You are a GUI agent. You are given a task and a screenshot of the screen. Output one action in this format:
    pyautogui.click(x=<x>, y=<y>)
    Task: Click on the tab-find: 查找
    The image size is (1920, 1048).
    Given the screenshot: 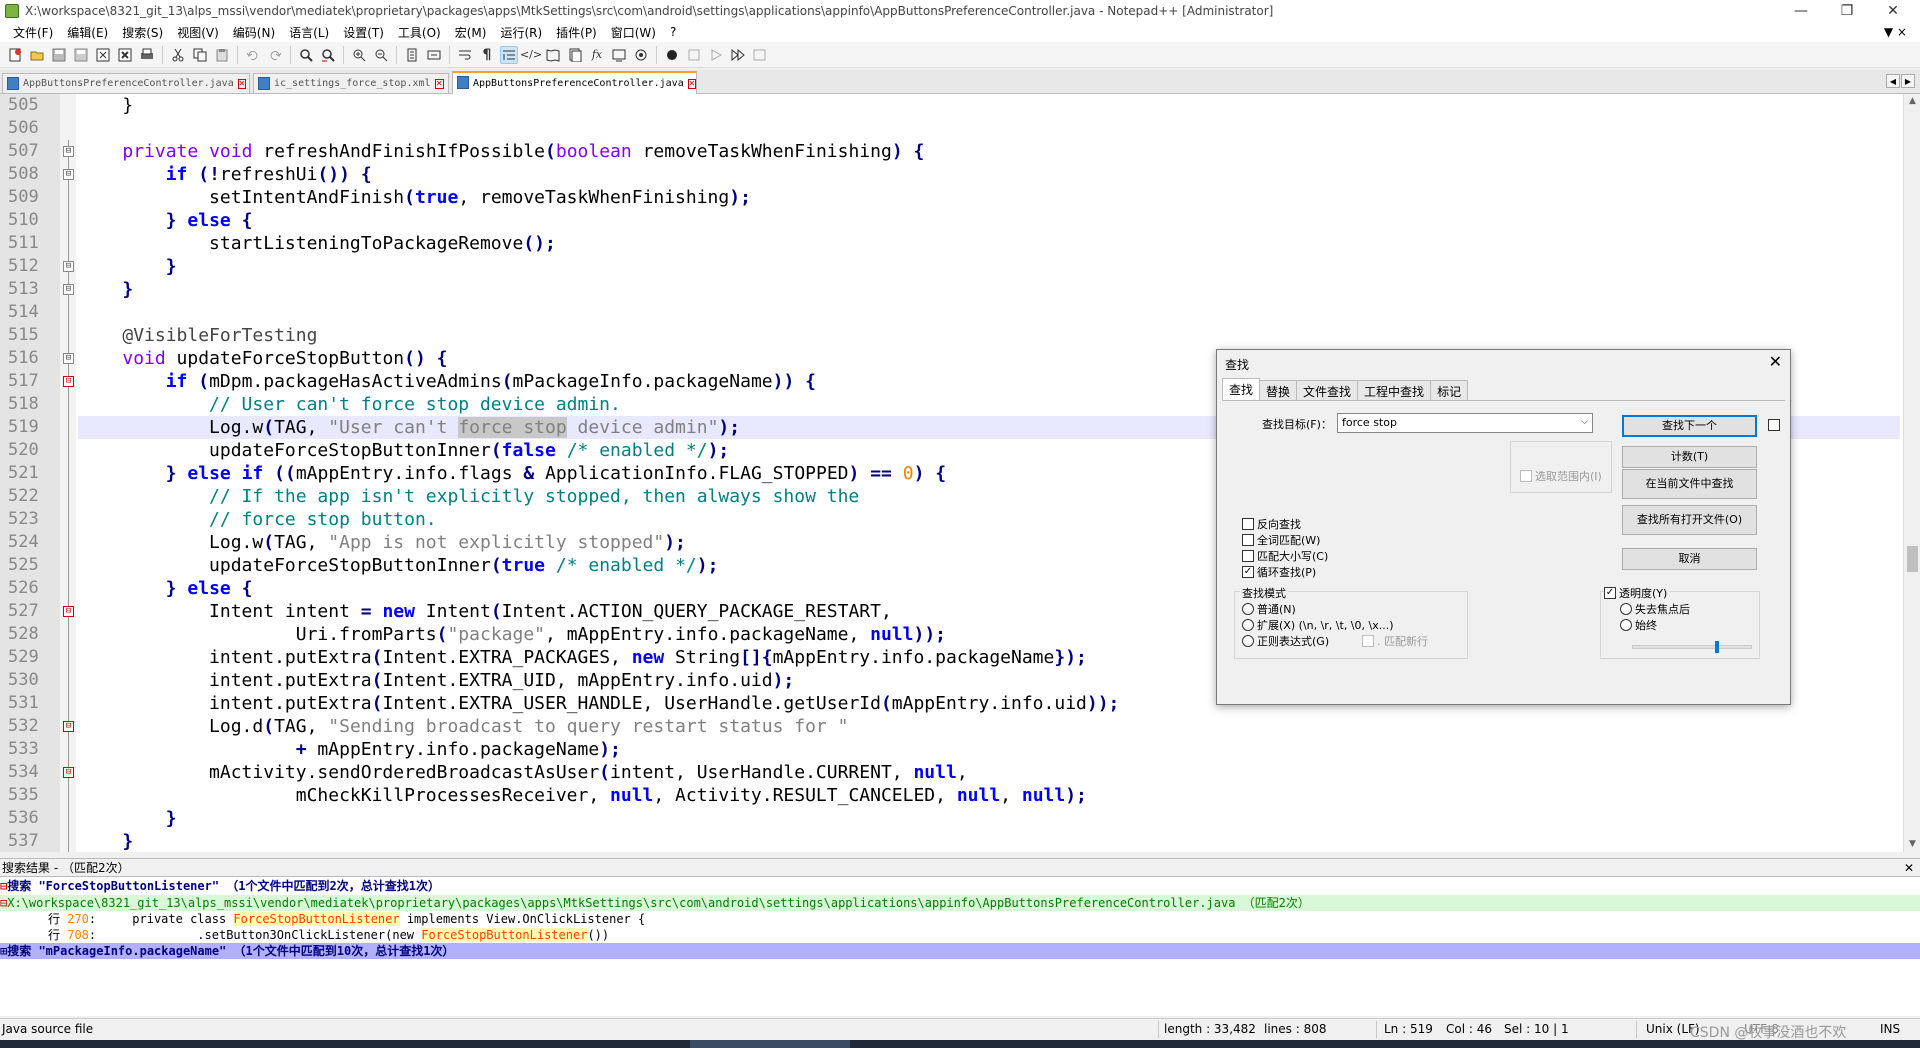 What is the action you would take?
    pyautogui.click(x=1241, y=389)
    